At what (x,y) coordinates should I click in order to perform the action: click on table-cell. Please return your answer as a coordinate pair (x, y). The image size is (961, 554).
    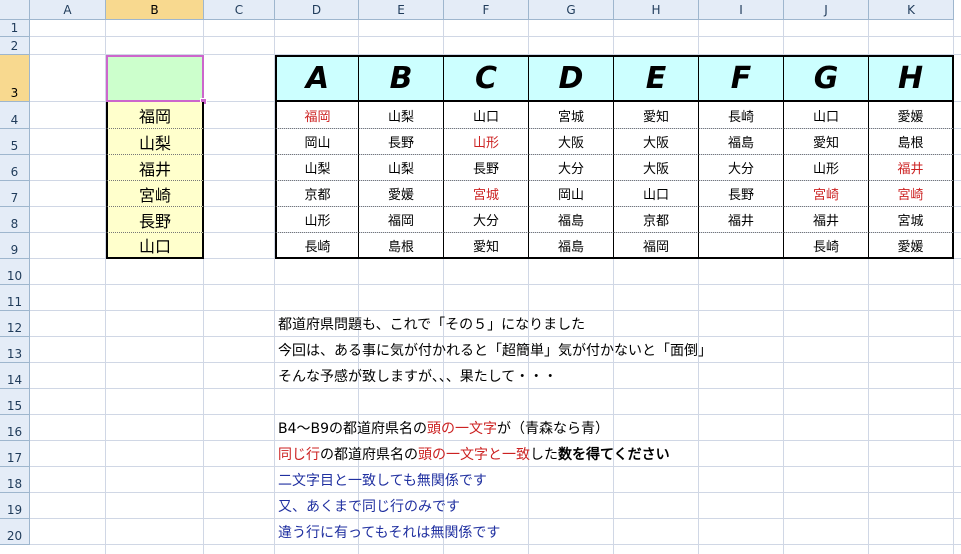
    Looking at the image, I should click on (741, 246).